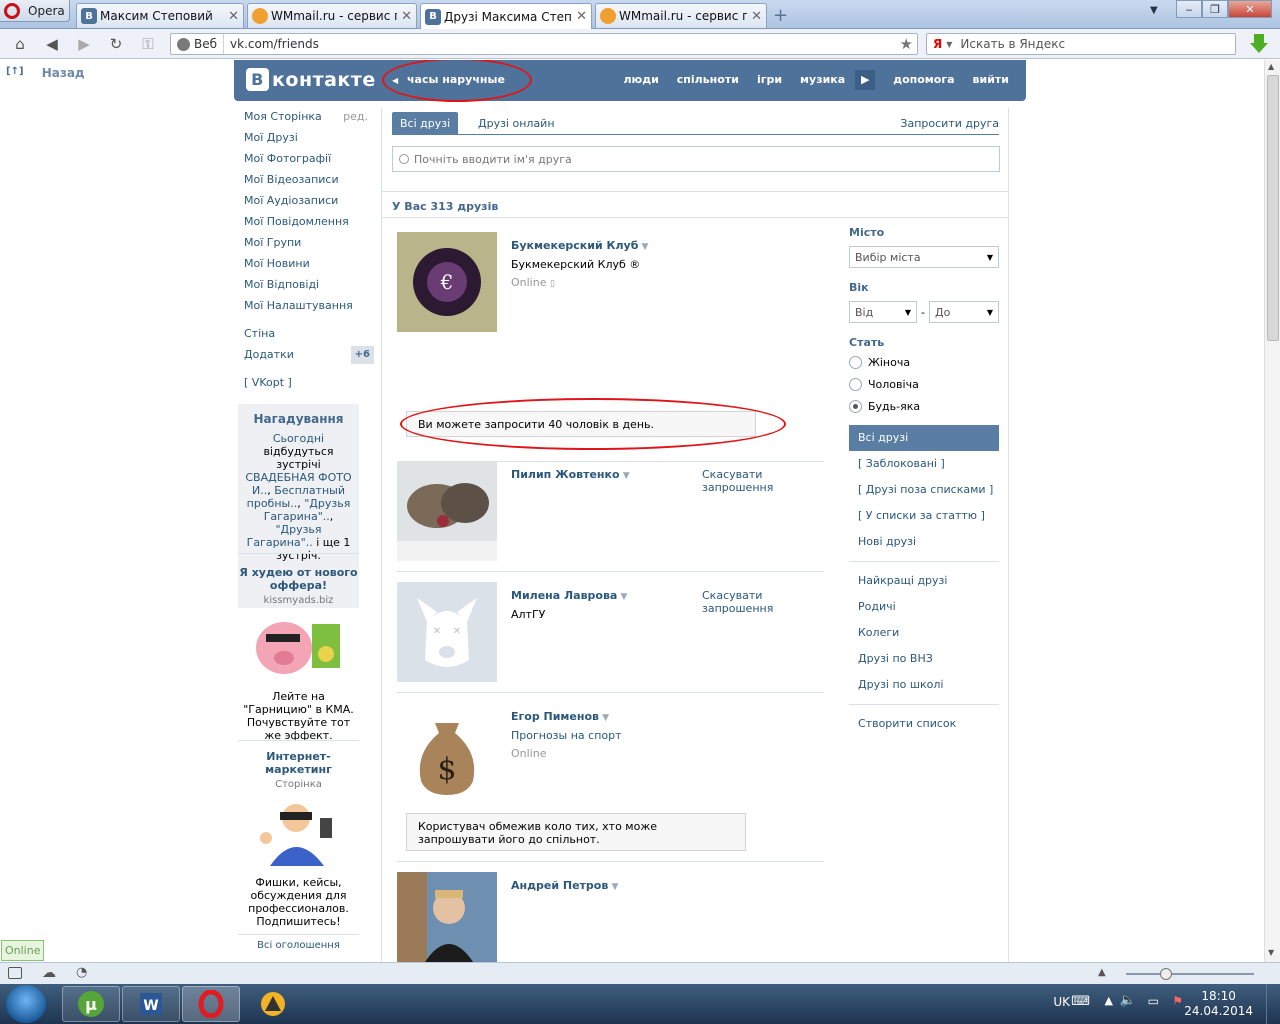 The height and width of the screenshot is (1024, 1280). I want to click on tab-friends-online: Друзі онлайн, so click(516, 123).